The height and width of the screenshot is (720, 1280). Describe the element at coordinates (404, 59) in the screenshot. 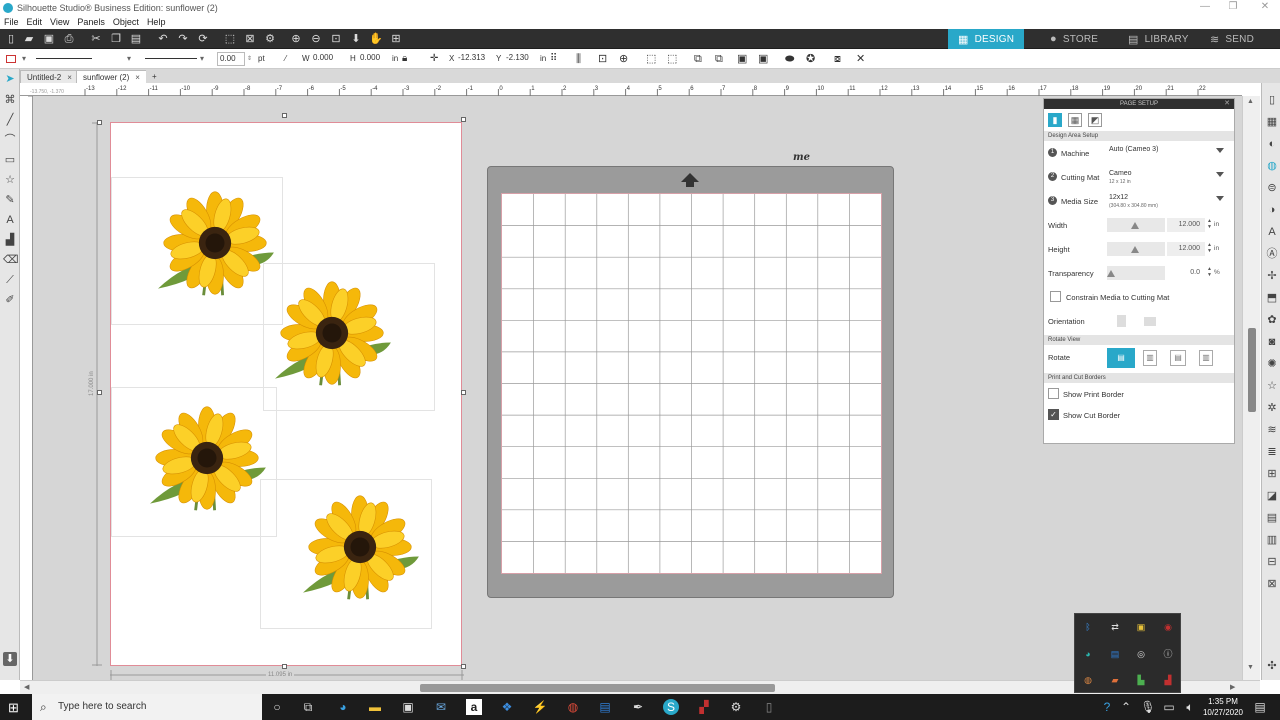

I see `lock-aspect-icon: 🔒︎` at that location.